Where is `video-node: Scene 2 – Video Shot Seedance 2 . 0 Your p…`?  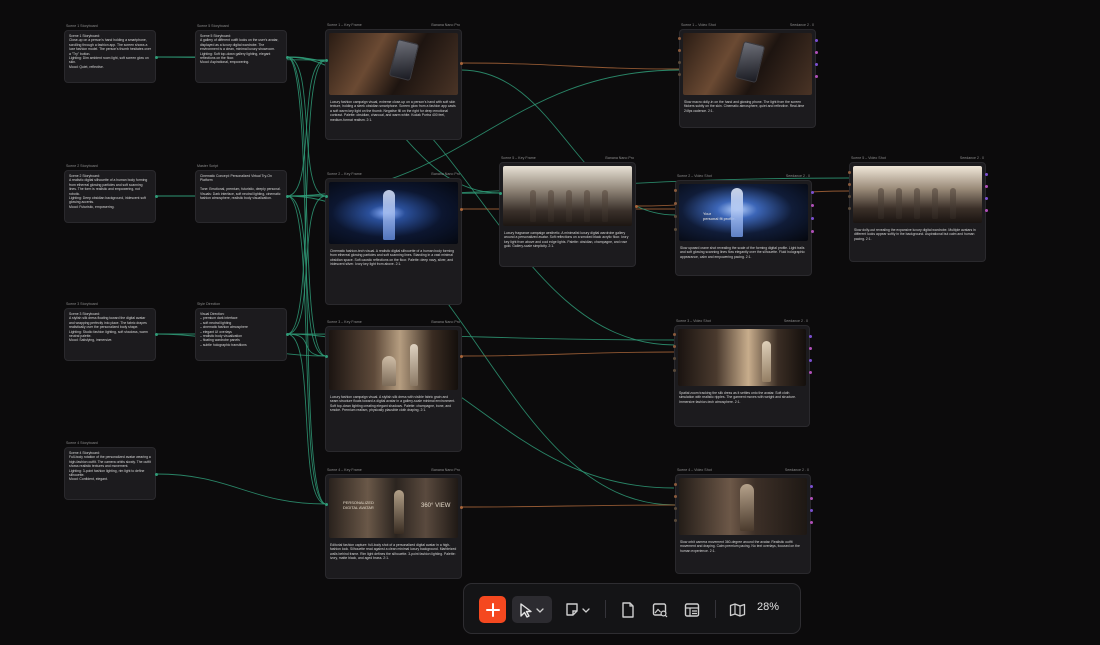 video-node: Scene 2 – Video Shot Seedance 2 . 0 Your p… is located at coordinates (743, 225).